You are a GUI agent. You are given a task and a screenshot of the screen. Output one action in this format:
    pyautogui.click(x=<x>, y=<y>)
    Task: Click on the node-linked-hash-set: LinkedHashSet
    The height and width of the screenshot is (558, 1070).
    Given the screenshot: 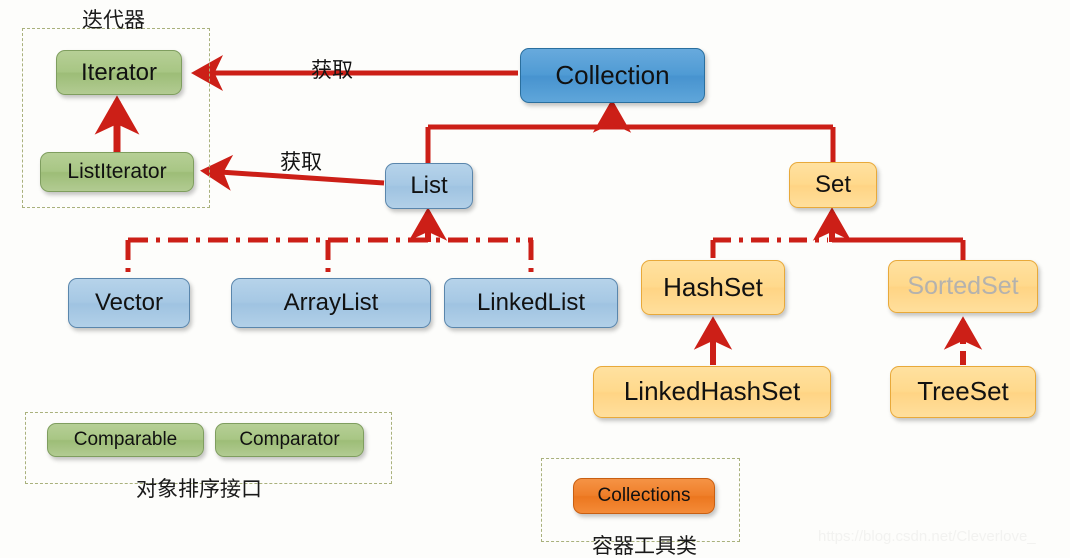 What is the action you would take?
    pyautogui.click(x=712, y=392)
    